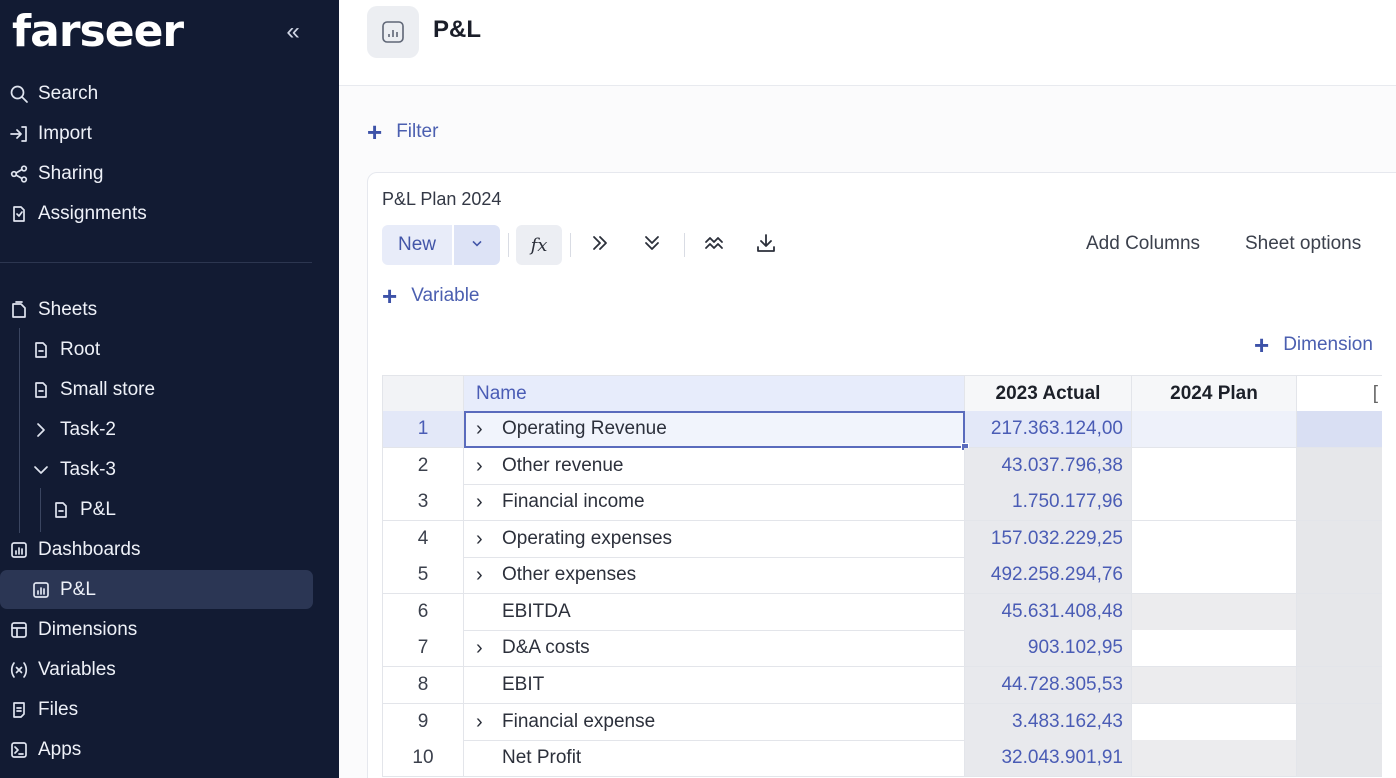 The image size is (1396, 778). What do you see at coordinates (536, 611) in the screenshot?
I see `row-name: EBITDA` at bounding box center [536, 611].